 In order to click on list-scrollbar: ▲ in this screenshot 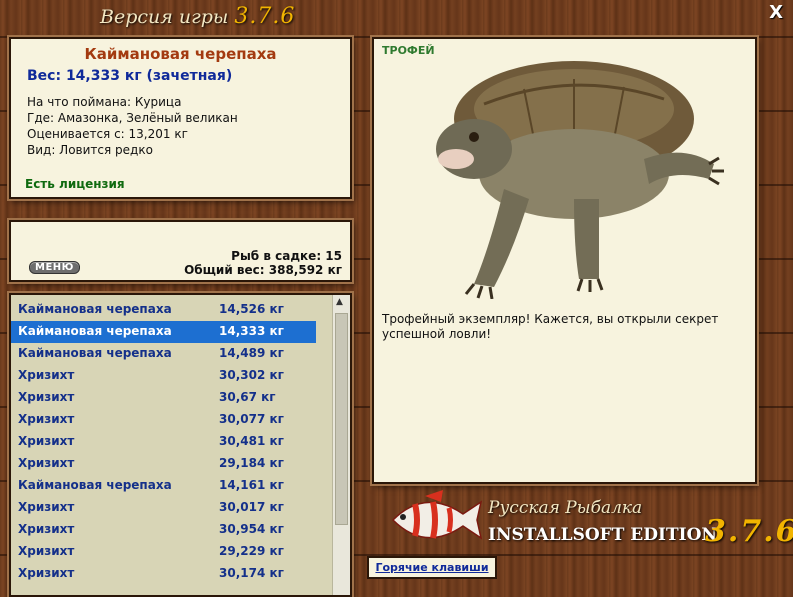, I will do `click(341, 445)`.